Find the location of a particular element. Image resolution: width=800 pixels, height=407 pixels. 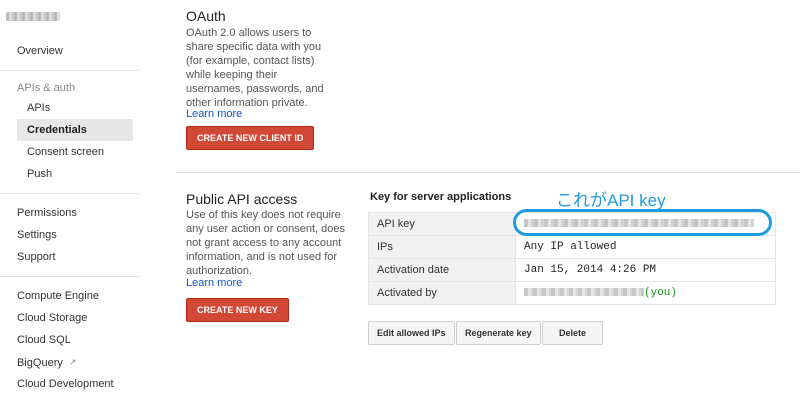

sidebar-item-cloud-development: Cloud Development is located at coordinates (65, 384).